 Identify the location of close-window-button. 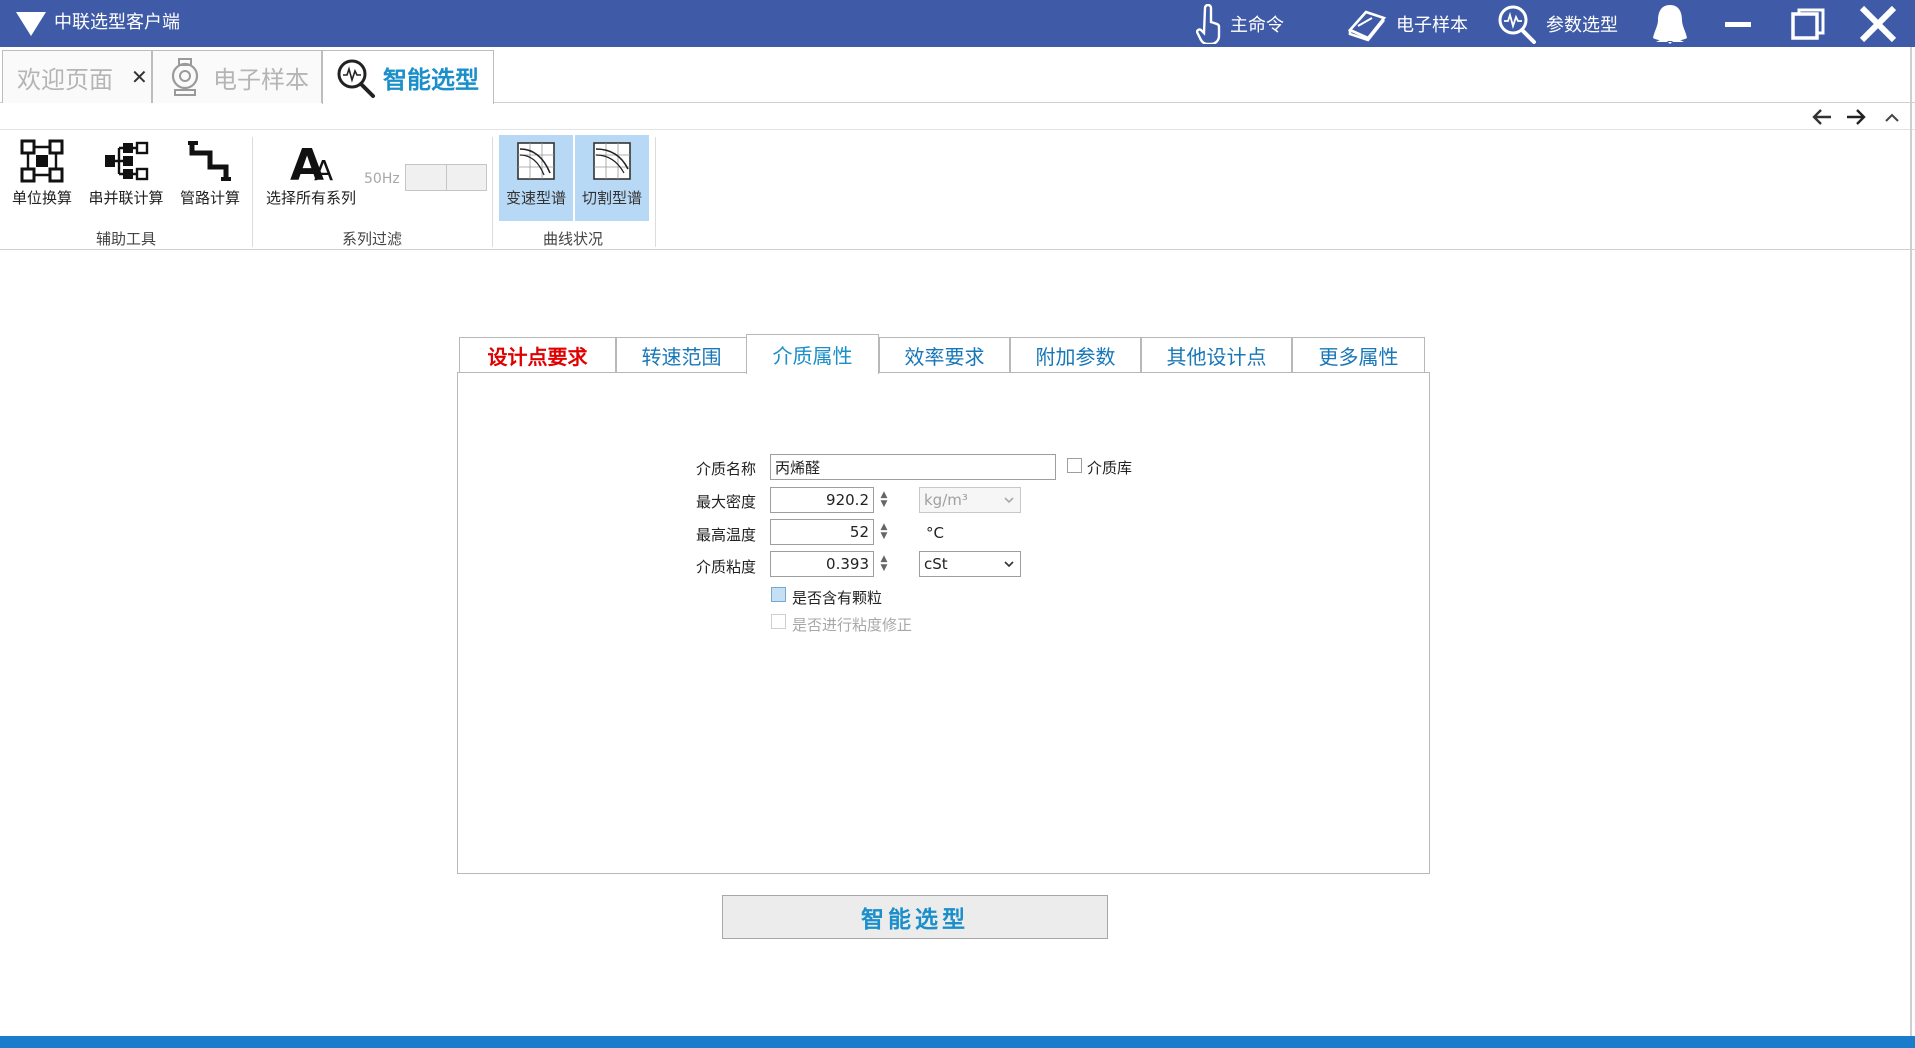
(1878, 23).